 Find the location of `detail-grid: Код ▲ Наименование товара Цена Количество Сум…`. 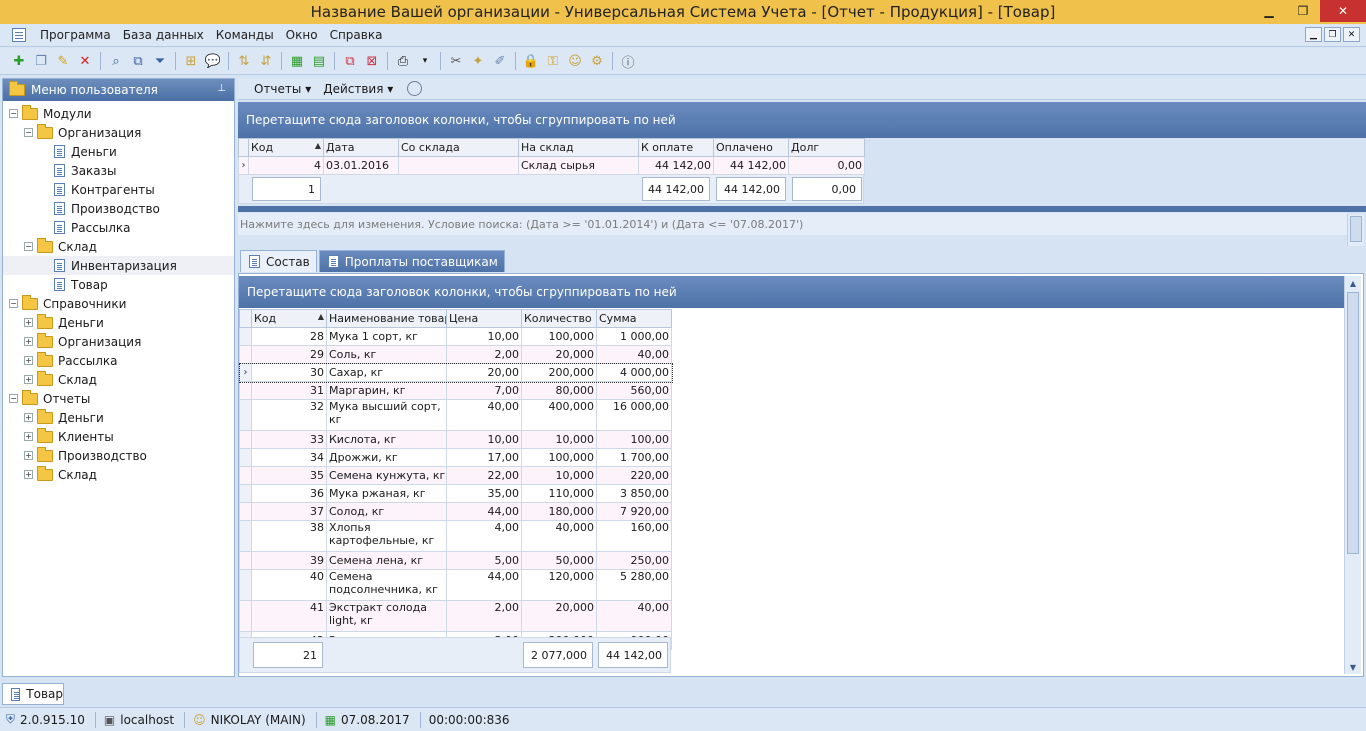

detail-grid: Код ▲ Наименование товара Цена Количество Сум… is located at coordinates (455, 479).